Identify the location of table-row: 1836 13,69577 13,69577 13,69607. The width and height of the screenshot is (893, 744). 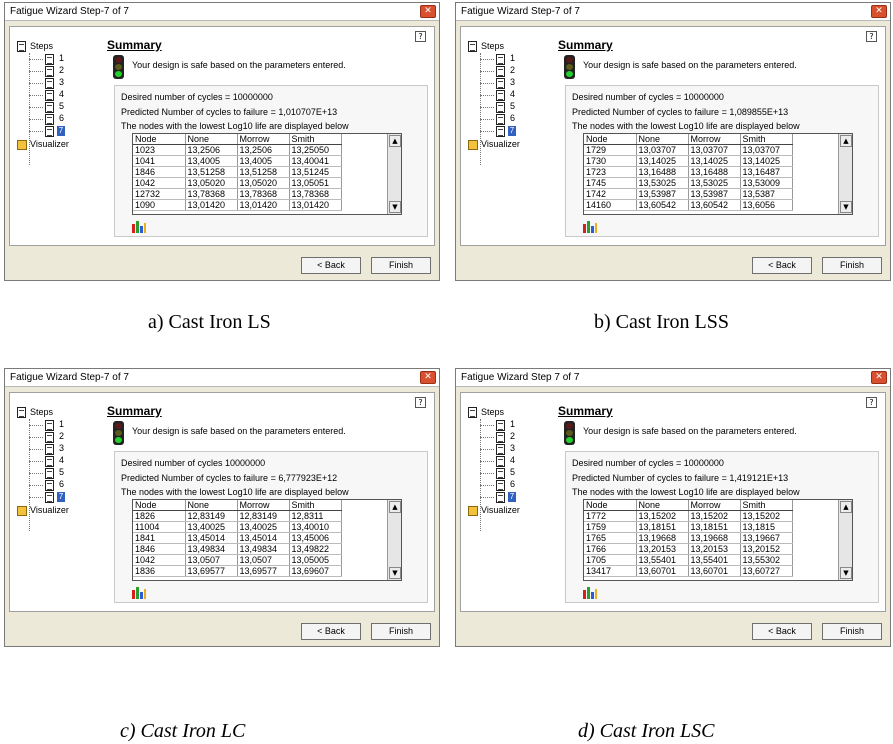
(237, 571).